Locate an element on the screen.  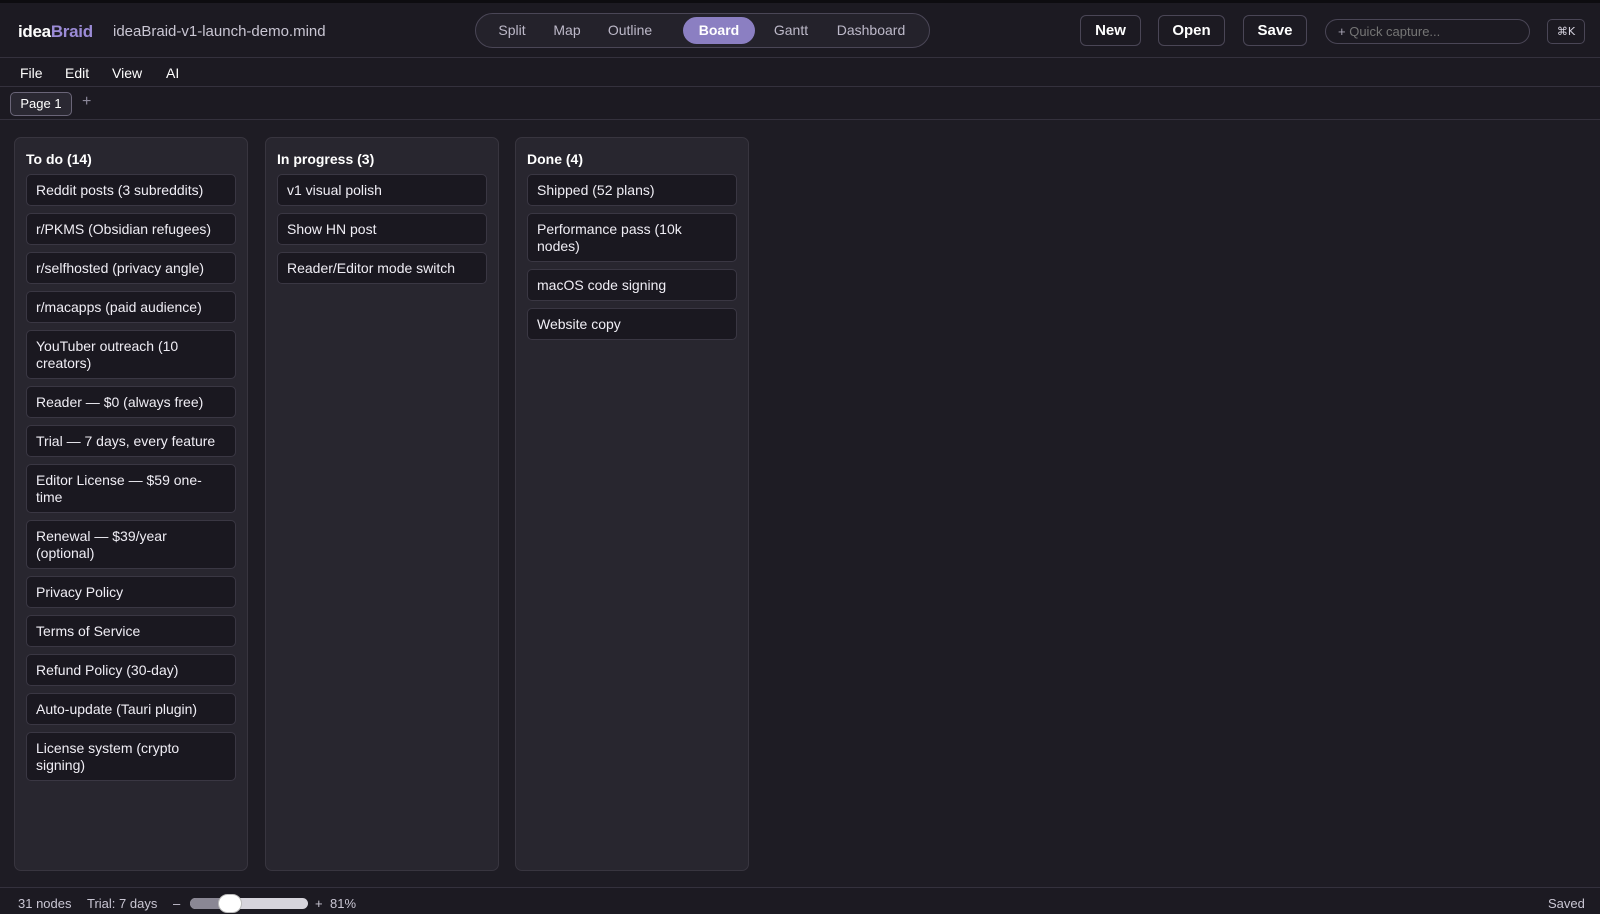
command-palette-shortcut: ⌘K is located at coordinates (1566, 31).